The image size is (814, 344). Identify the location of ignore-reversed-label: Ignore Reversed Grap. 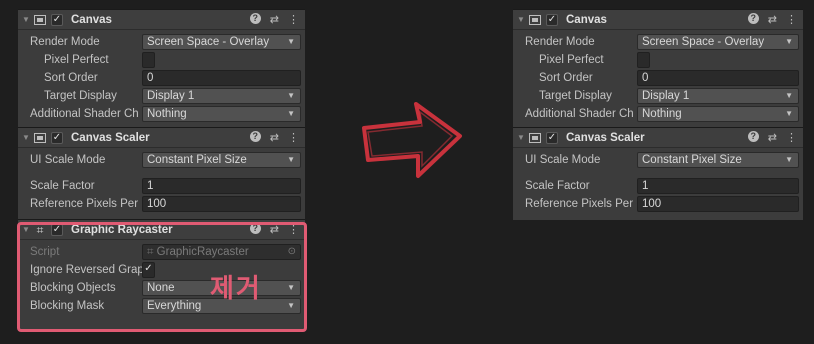
(86, 270).